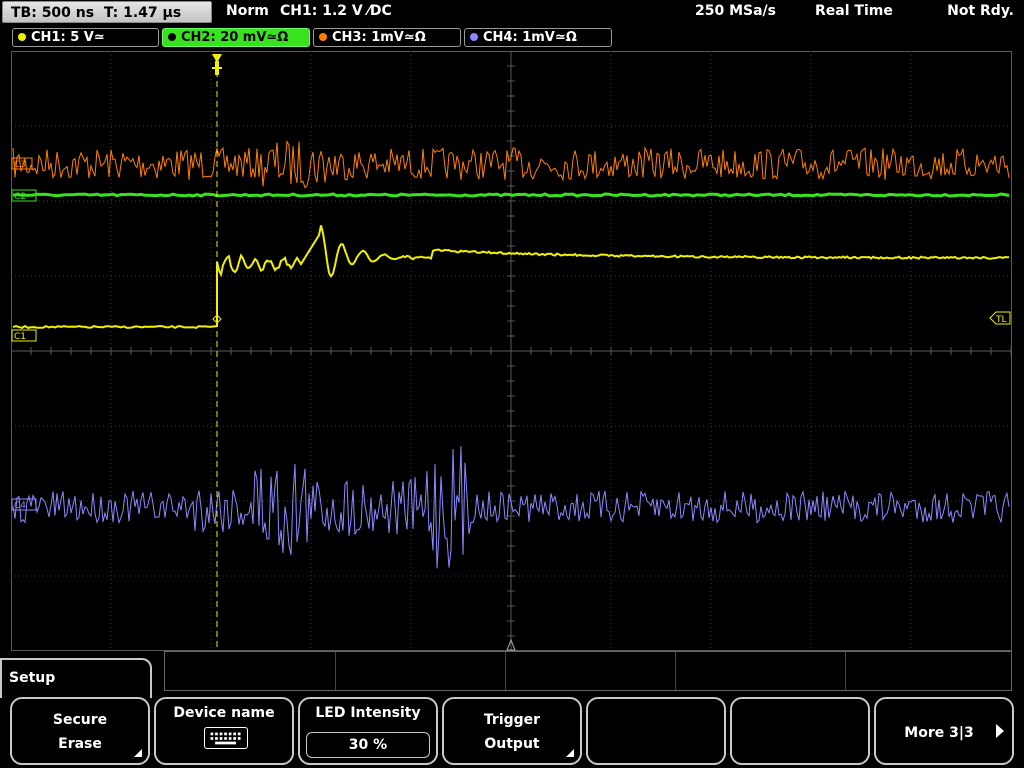  I want to click on marker-ch2-label: C2, so click(20, 197).